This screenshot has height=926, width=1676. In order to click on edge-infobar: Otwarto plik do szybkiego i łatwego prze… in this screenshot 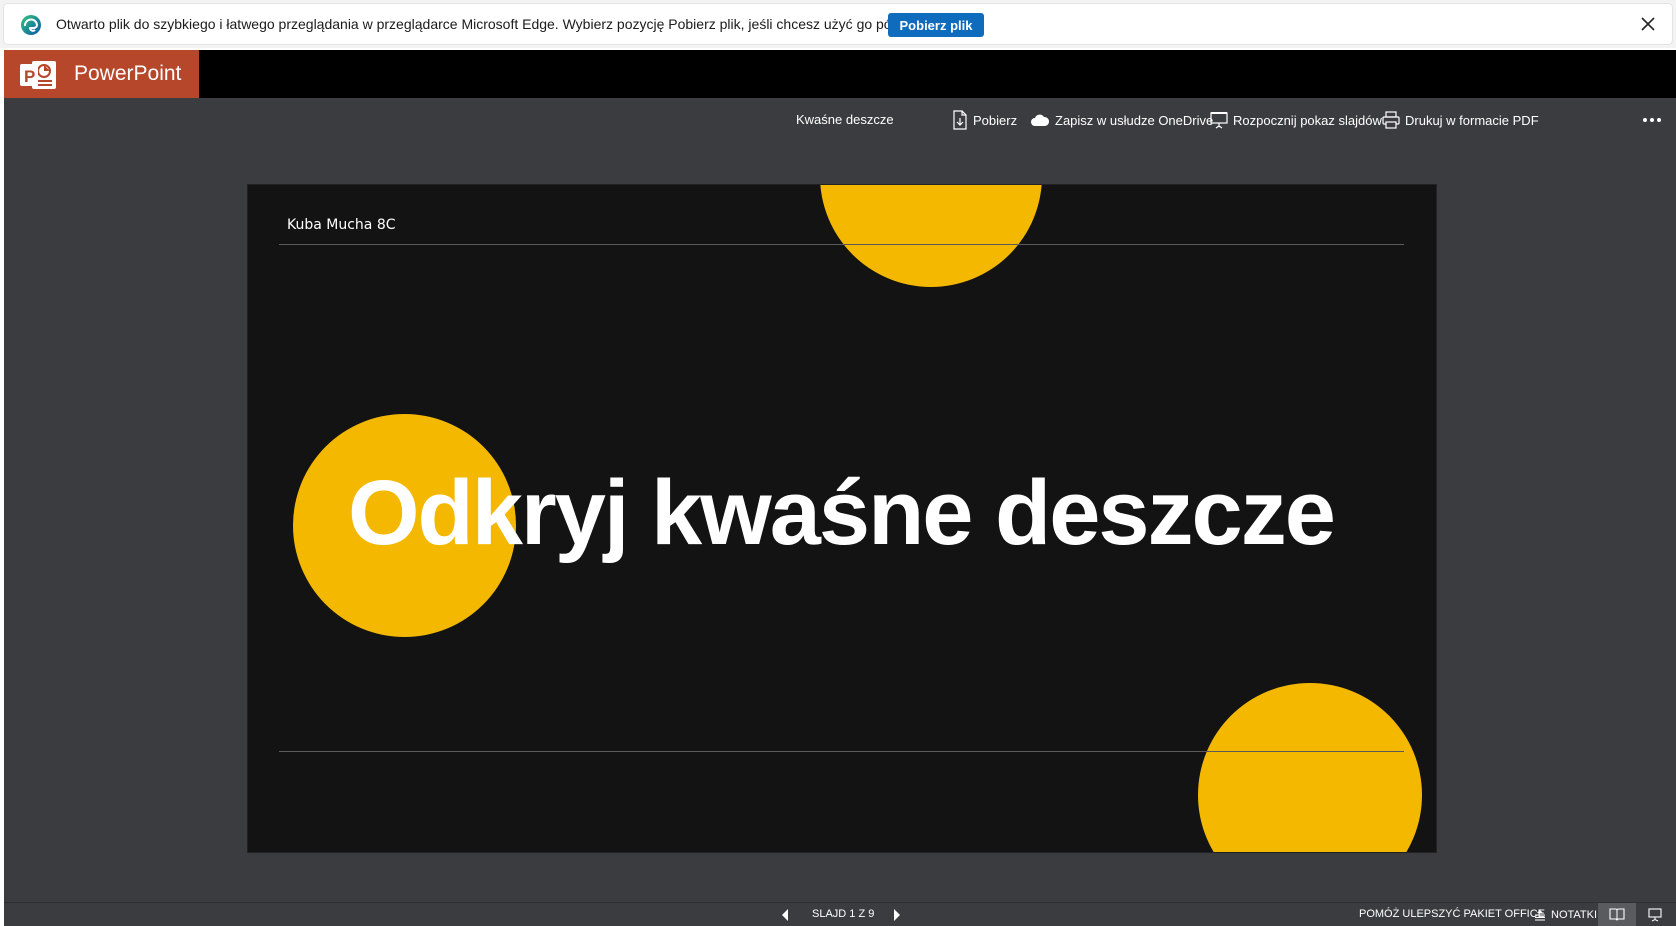, I will do `click(838, 24)`.